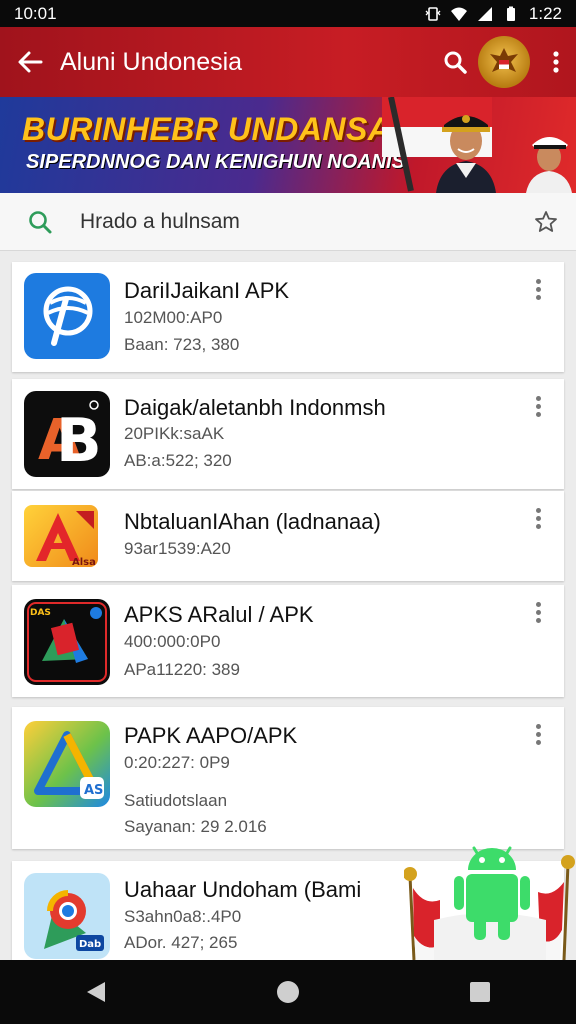 The image size is (576, 1024). Describe the element at coordinates (484, 13) in the screenshot. I see `signal-icon` at that location.